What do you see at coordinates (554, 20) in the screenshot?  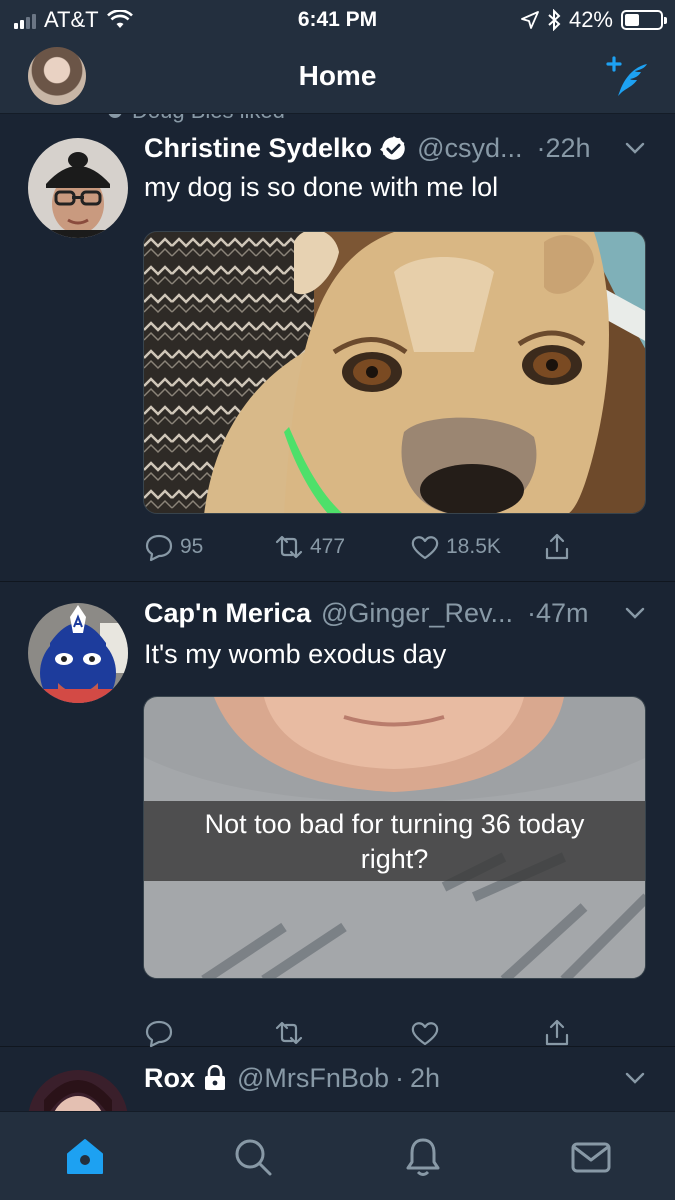 I see `bluetooth-icon` at bounding box center [554, 20].